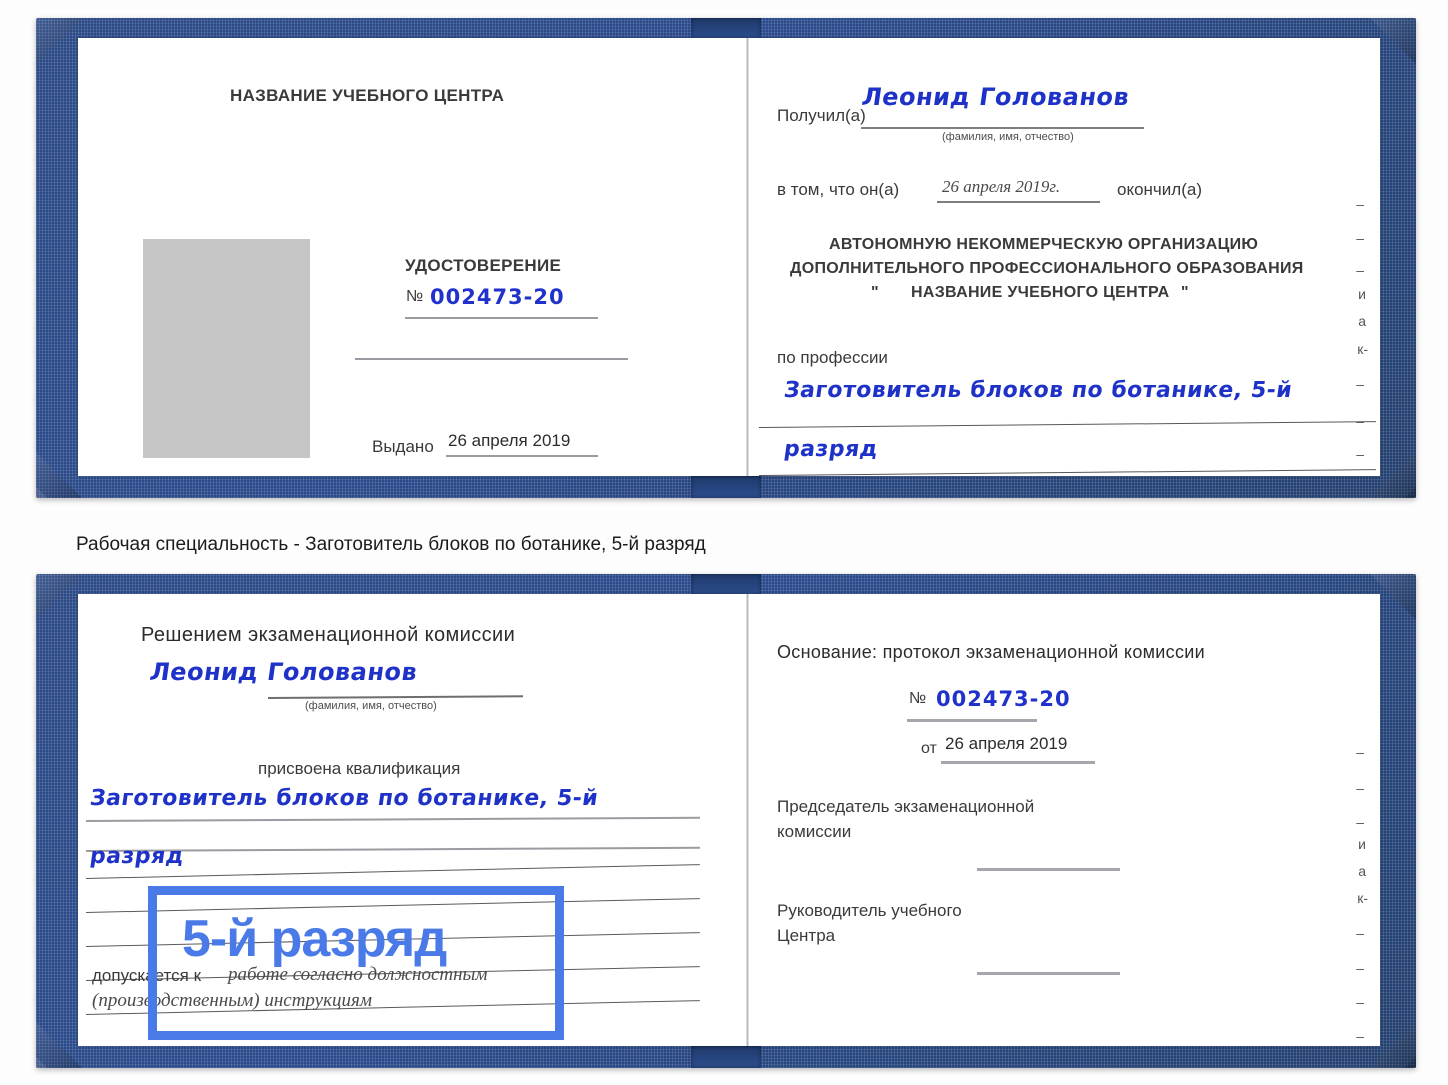 Image resolution: width=1448 pixels, height=1085 pixels. Describe the element at coordinates (214, 474) in the screenshot. I see `seal-label: М.П.` at that location.